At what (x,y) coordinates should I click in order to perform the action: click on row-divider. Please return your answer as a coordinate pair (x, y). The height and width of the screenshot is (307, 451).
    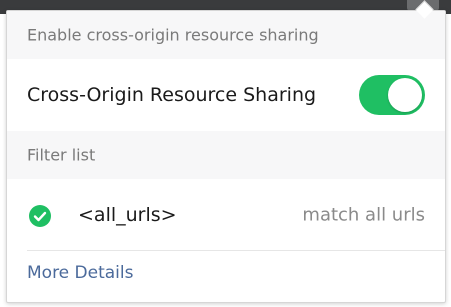
    Looking at the image, I should click on (236, 250).